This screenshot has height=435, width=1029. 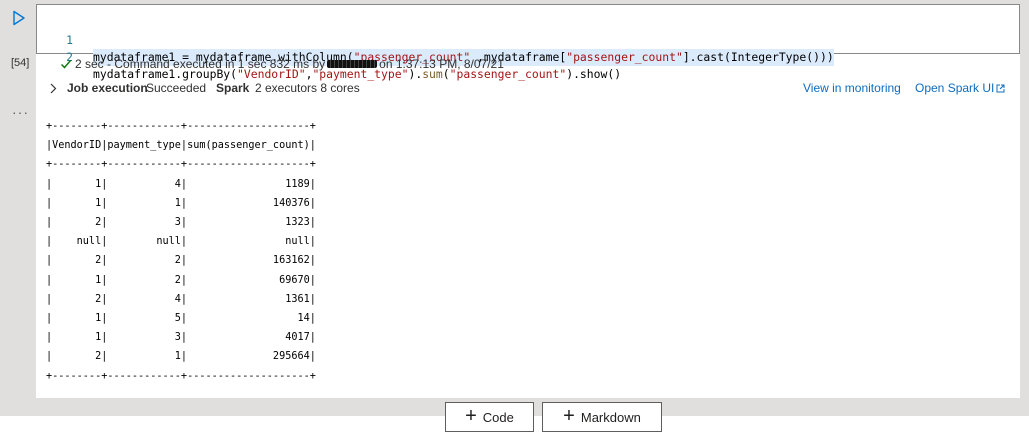 I want to click on spark-info: 2 executors 8 cores, so click(x=307, y=88).